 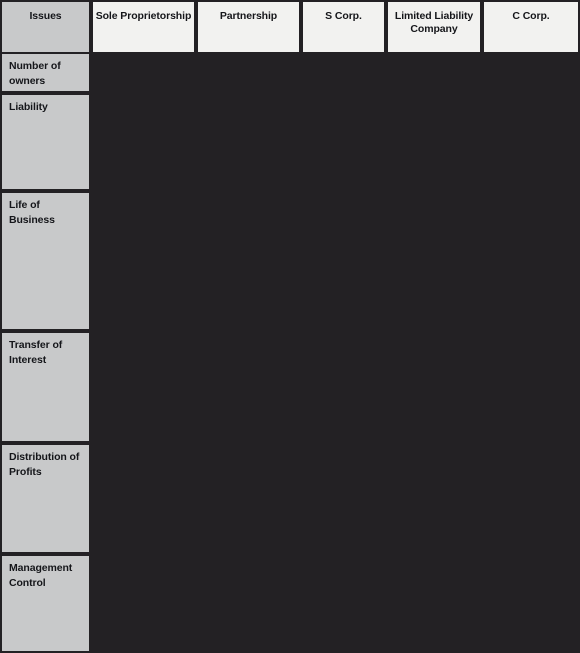 I want to click on cell-distribution-of-profits-c-corp, so click(x=531, y=498).